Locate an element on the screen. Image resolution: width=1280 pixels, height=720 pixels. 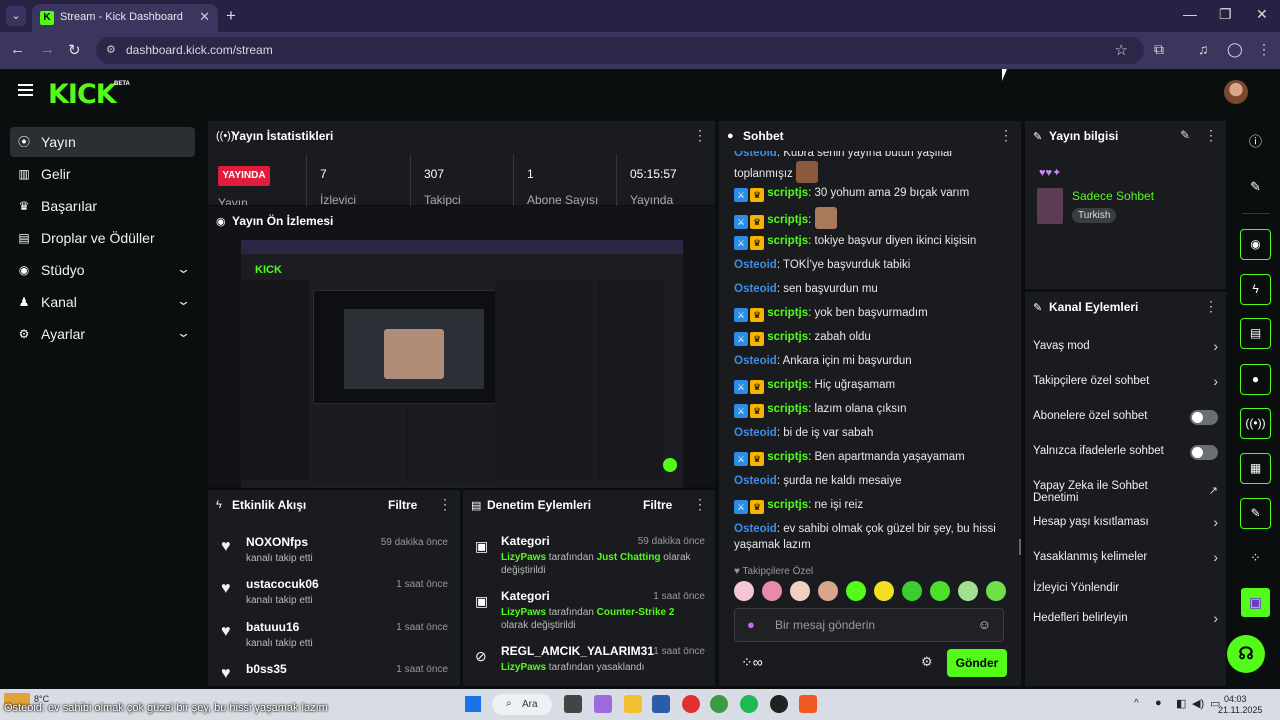
more-menu-icon: ⋮ is located at coordinates (1264, 49).